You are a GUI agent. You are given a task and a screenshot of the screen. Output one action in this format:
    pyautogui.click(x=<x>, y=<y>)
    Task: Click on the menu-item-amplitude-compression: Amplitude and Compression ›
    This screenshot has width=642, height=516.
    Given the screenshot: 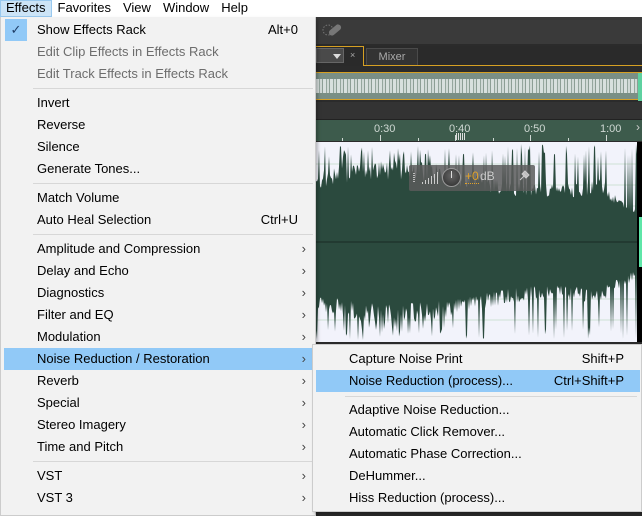 What is the action you would take?
    pyautogui.click(x=159, y=249)
    